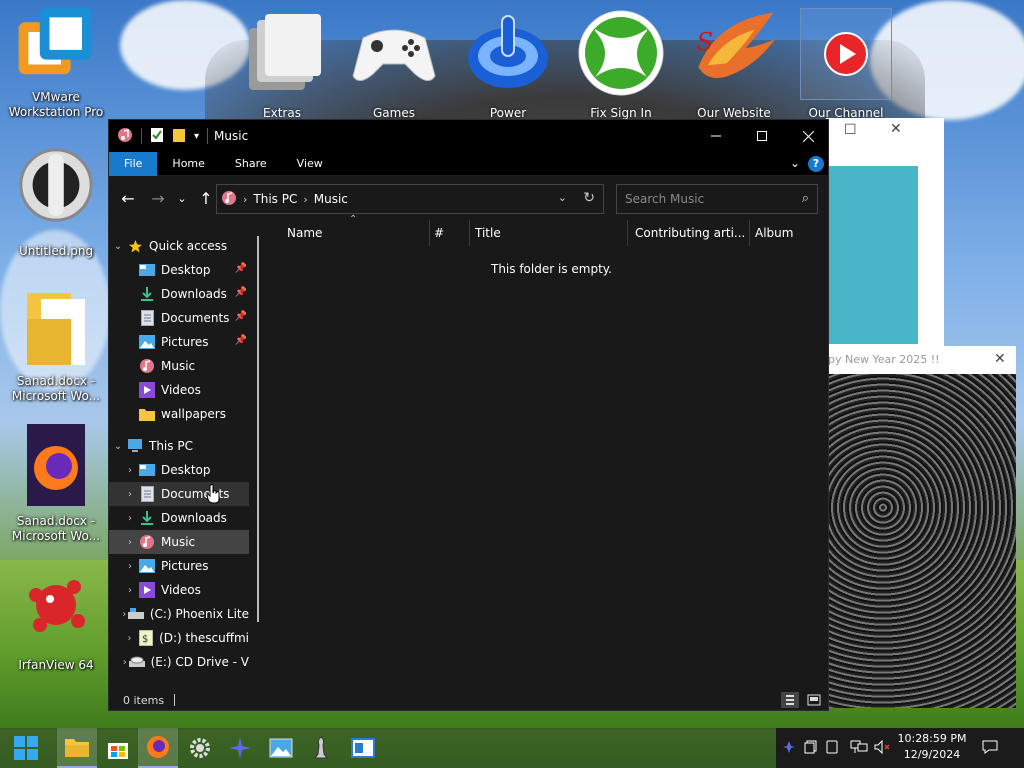 This screenshot has height=768, width=1024. Describe the element at coordinates (179, 270) in the screenshot. I see `nav-quick-desktop: Desktop 📌` at that location.